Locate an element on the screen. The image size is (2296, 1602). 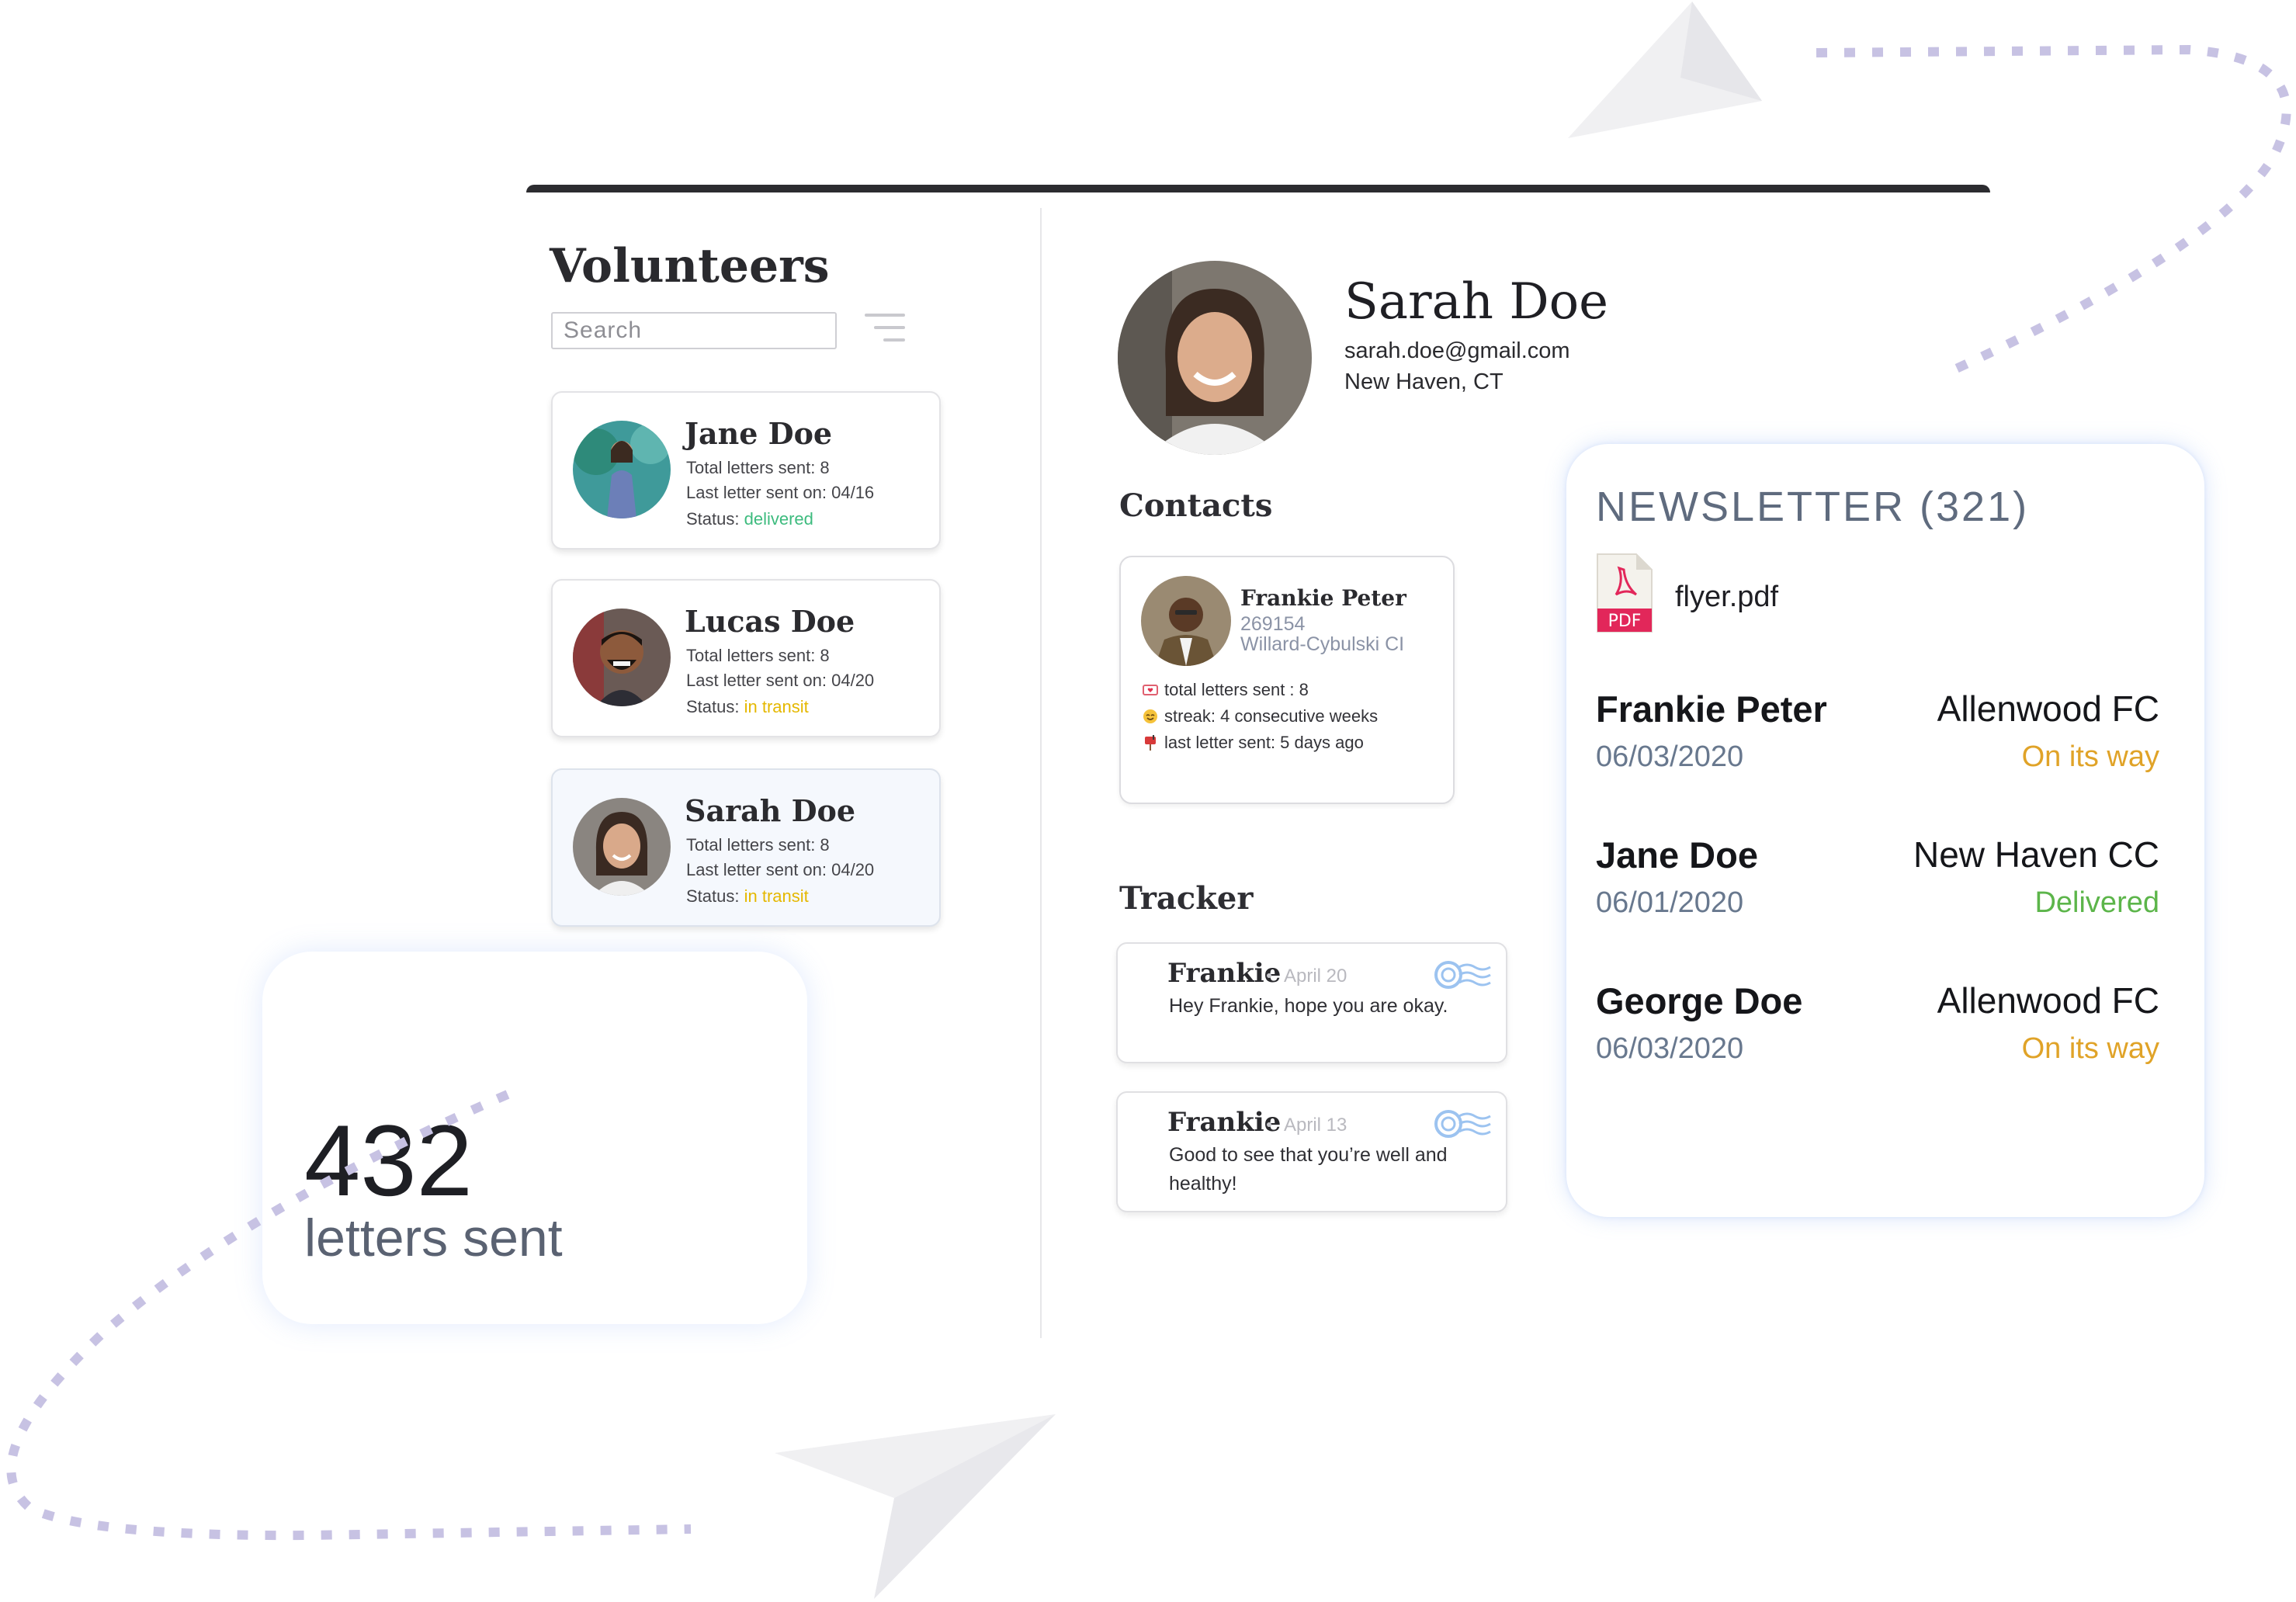
stat-streak: streak: 4 consecutive weeks is located at coordinates (1260, 716).